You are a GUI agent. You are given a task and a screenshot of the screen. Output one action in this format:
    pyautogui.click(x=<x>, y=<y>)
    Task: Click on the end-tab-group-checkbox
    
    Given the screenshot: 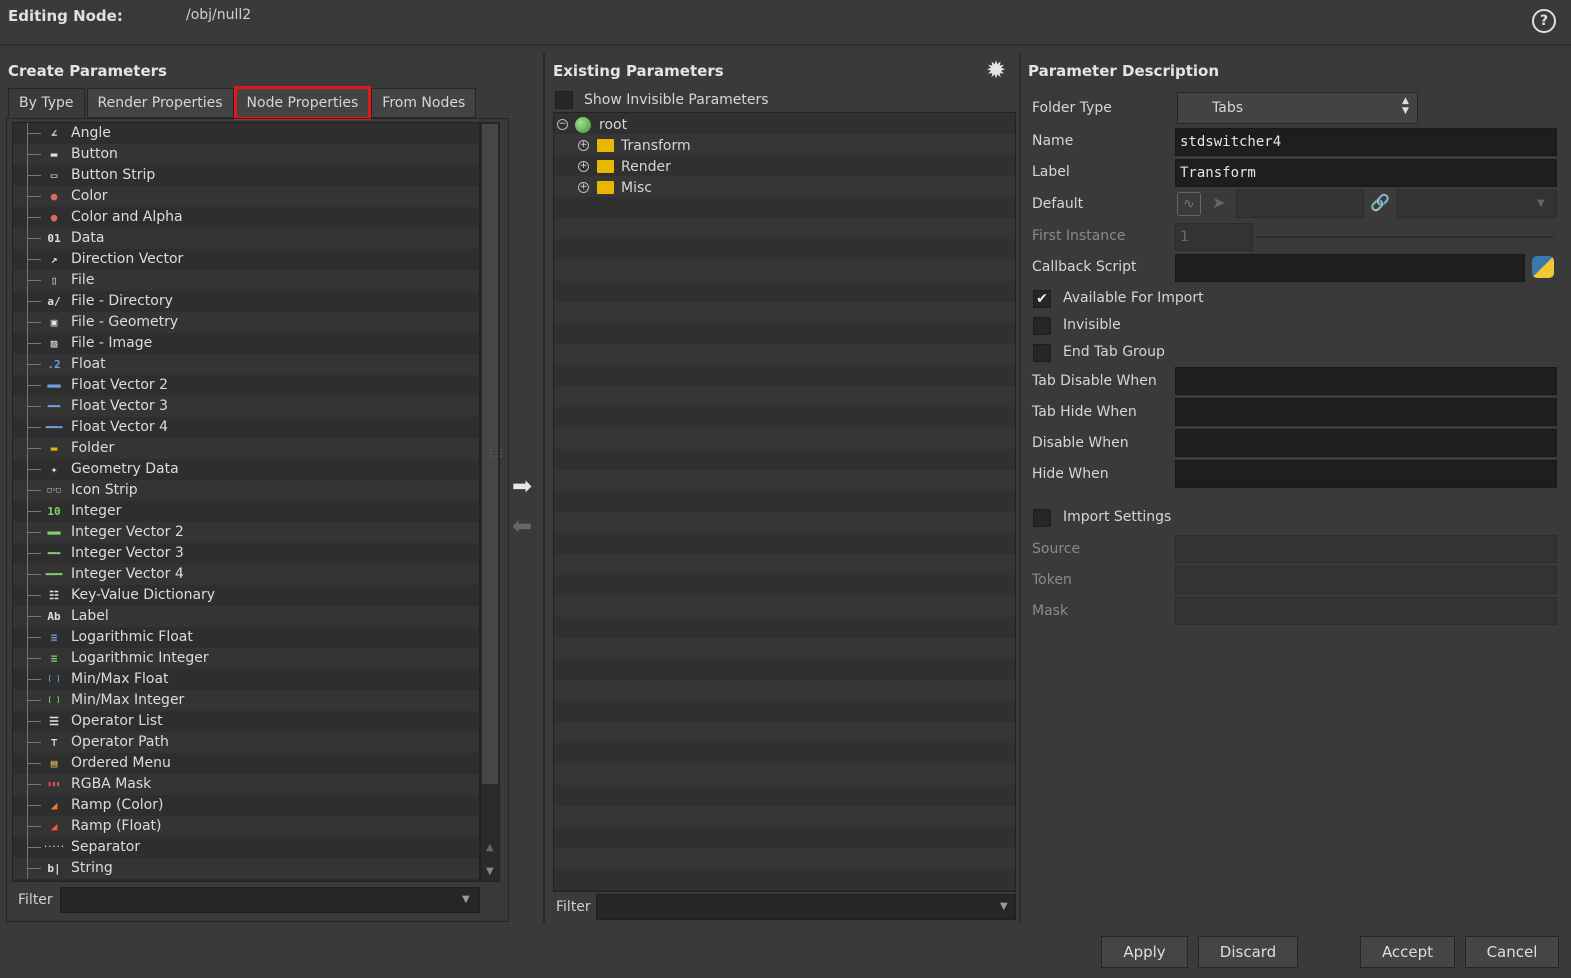 What is the action you would take?
    pyautogui.click(x=1042, y=353)
    